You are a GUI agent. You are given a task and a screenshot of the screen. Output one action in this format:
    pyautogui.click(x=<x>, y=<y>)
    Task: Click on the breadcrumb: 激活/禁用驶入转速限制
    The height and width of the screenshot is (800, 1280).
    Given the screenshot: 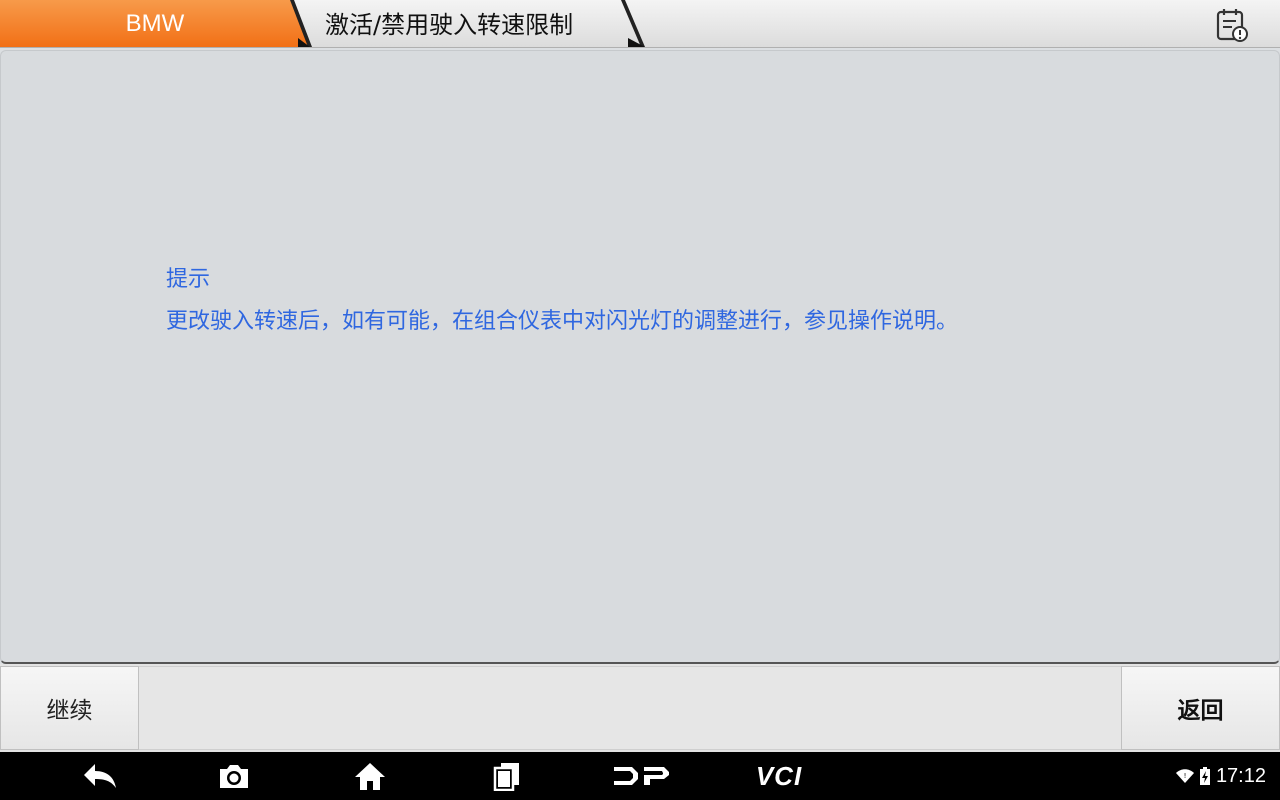 What is the action you would take?
    pyautogui.click(x=468, y=23)
    